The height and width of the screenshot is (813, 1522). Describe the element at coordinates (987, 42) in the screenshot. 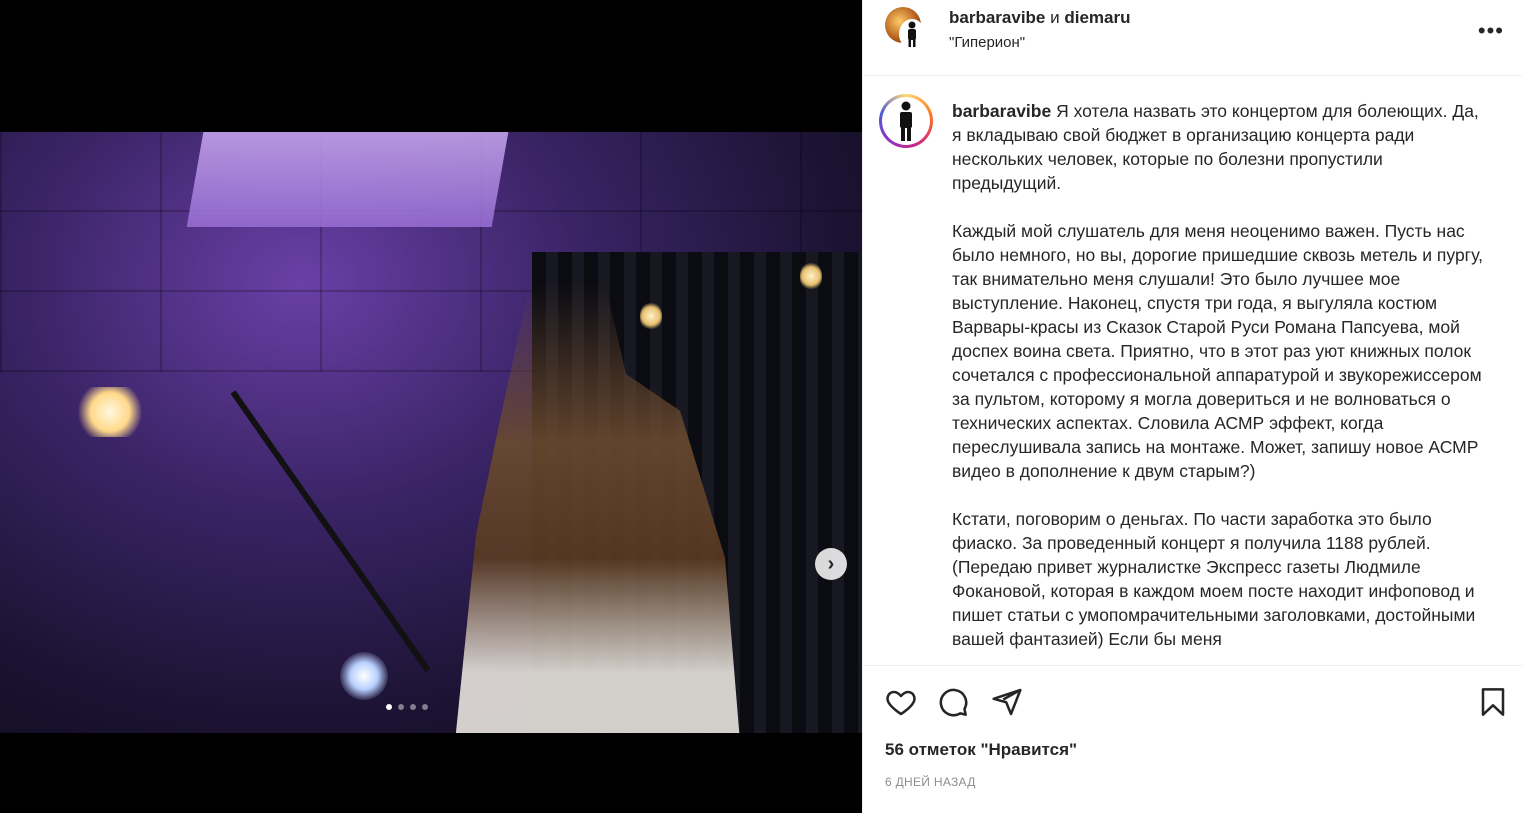

I see `location-link: "Гиперион"` at that location.